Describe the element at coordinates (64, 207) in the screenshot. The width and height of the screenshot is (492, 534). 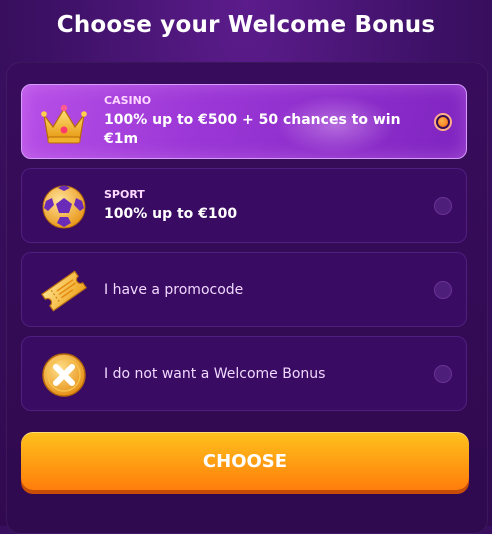
I see `soccer-ball-icon` at that location.